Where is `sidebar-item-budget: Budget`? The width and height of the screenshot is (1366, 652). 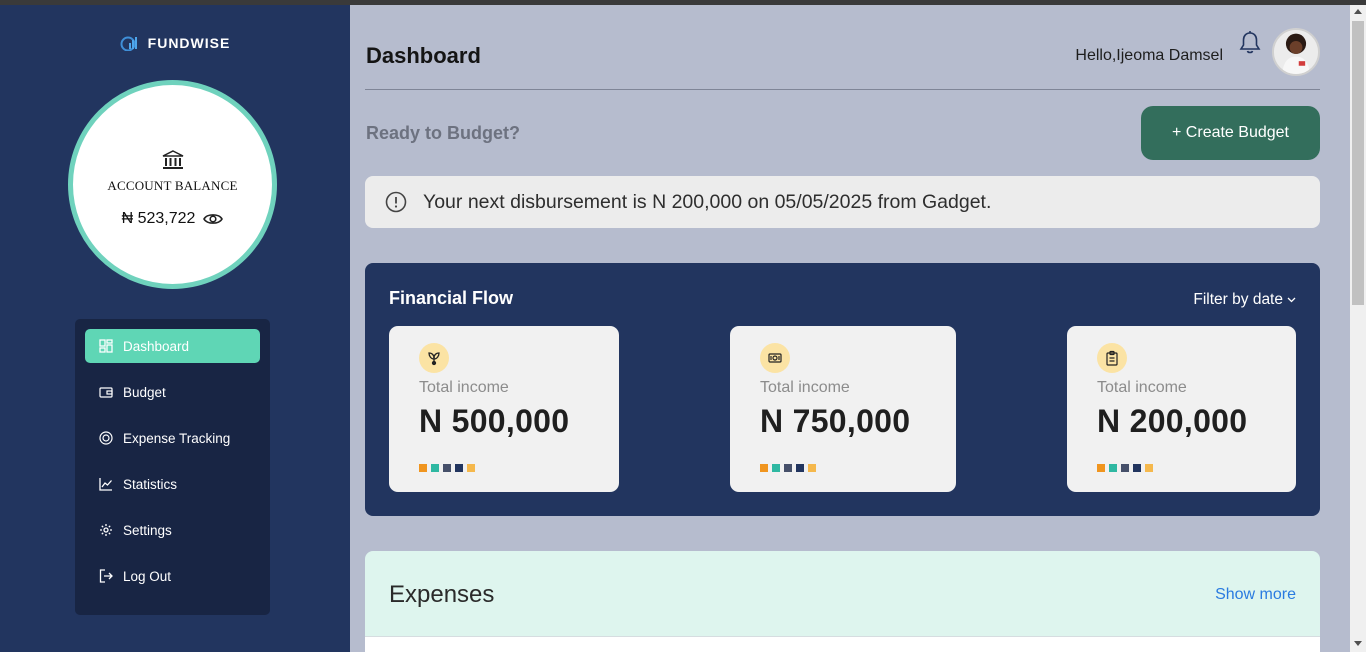 sidebar-item-budget: Budget is located at coordinates (172, 392).